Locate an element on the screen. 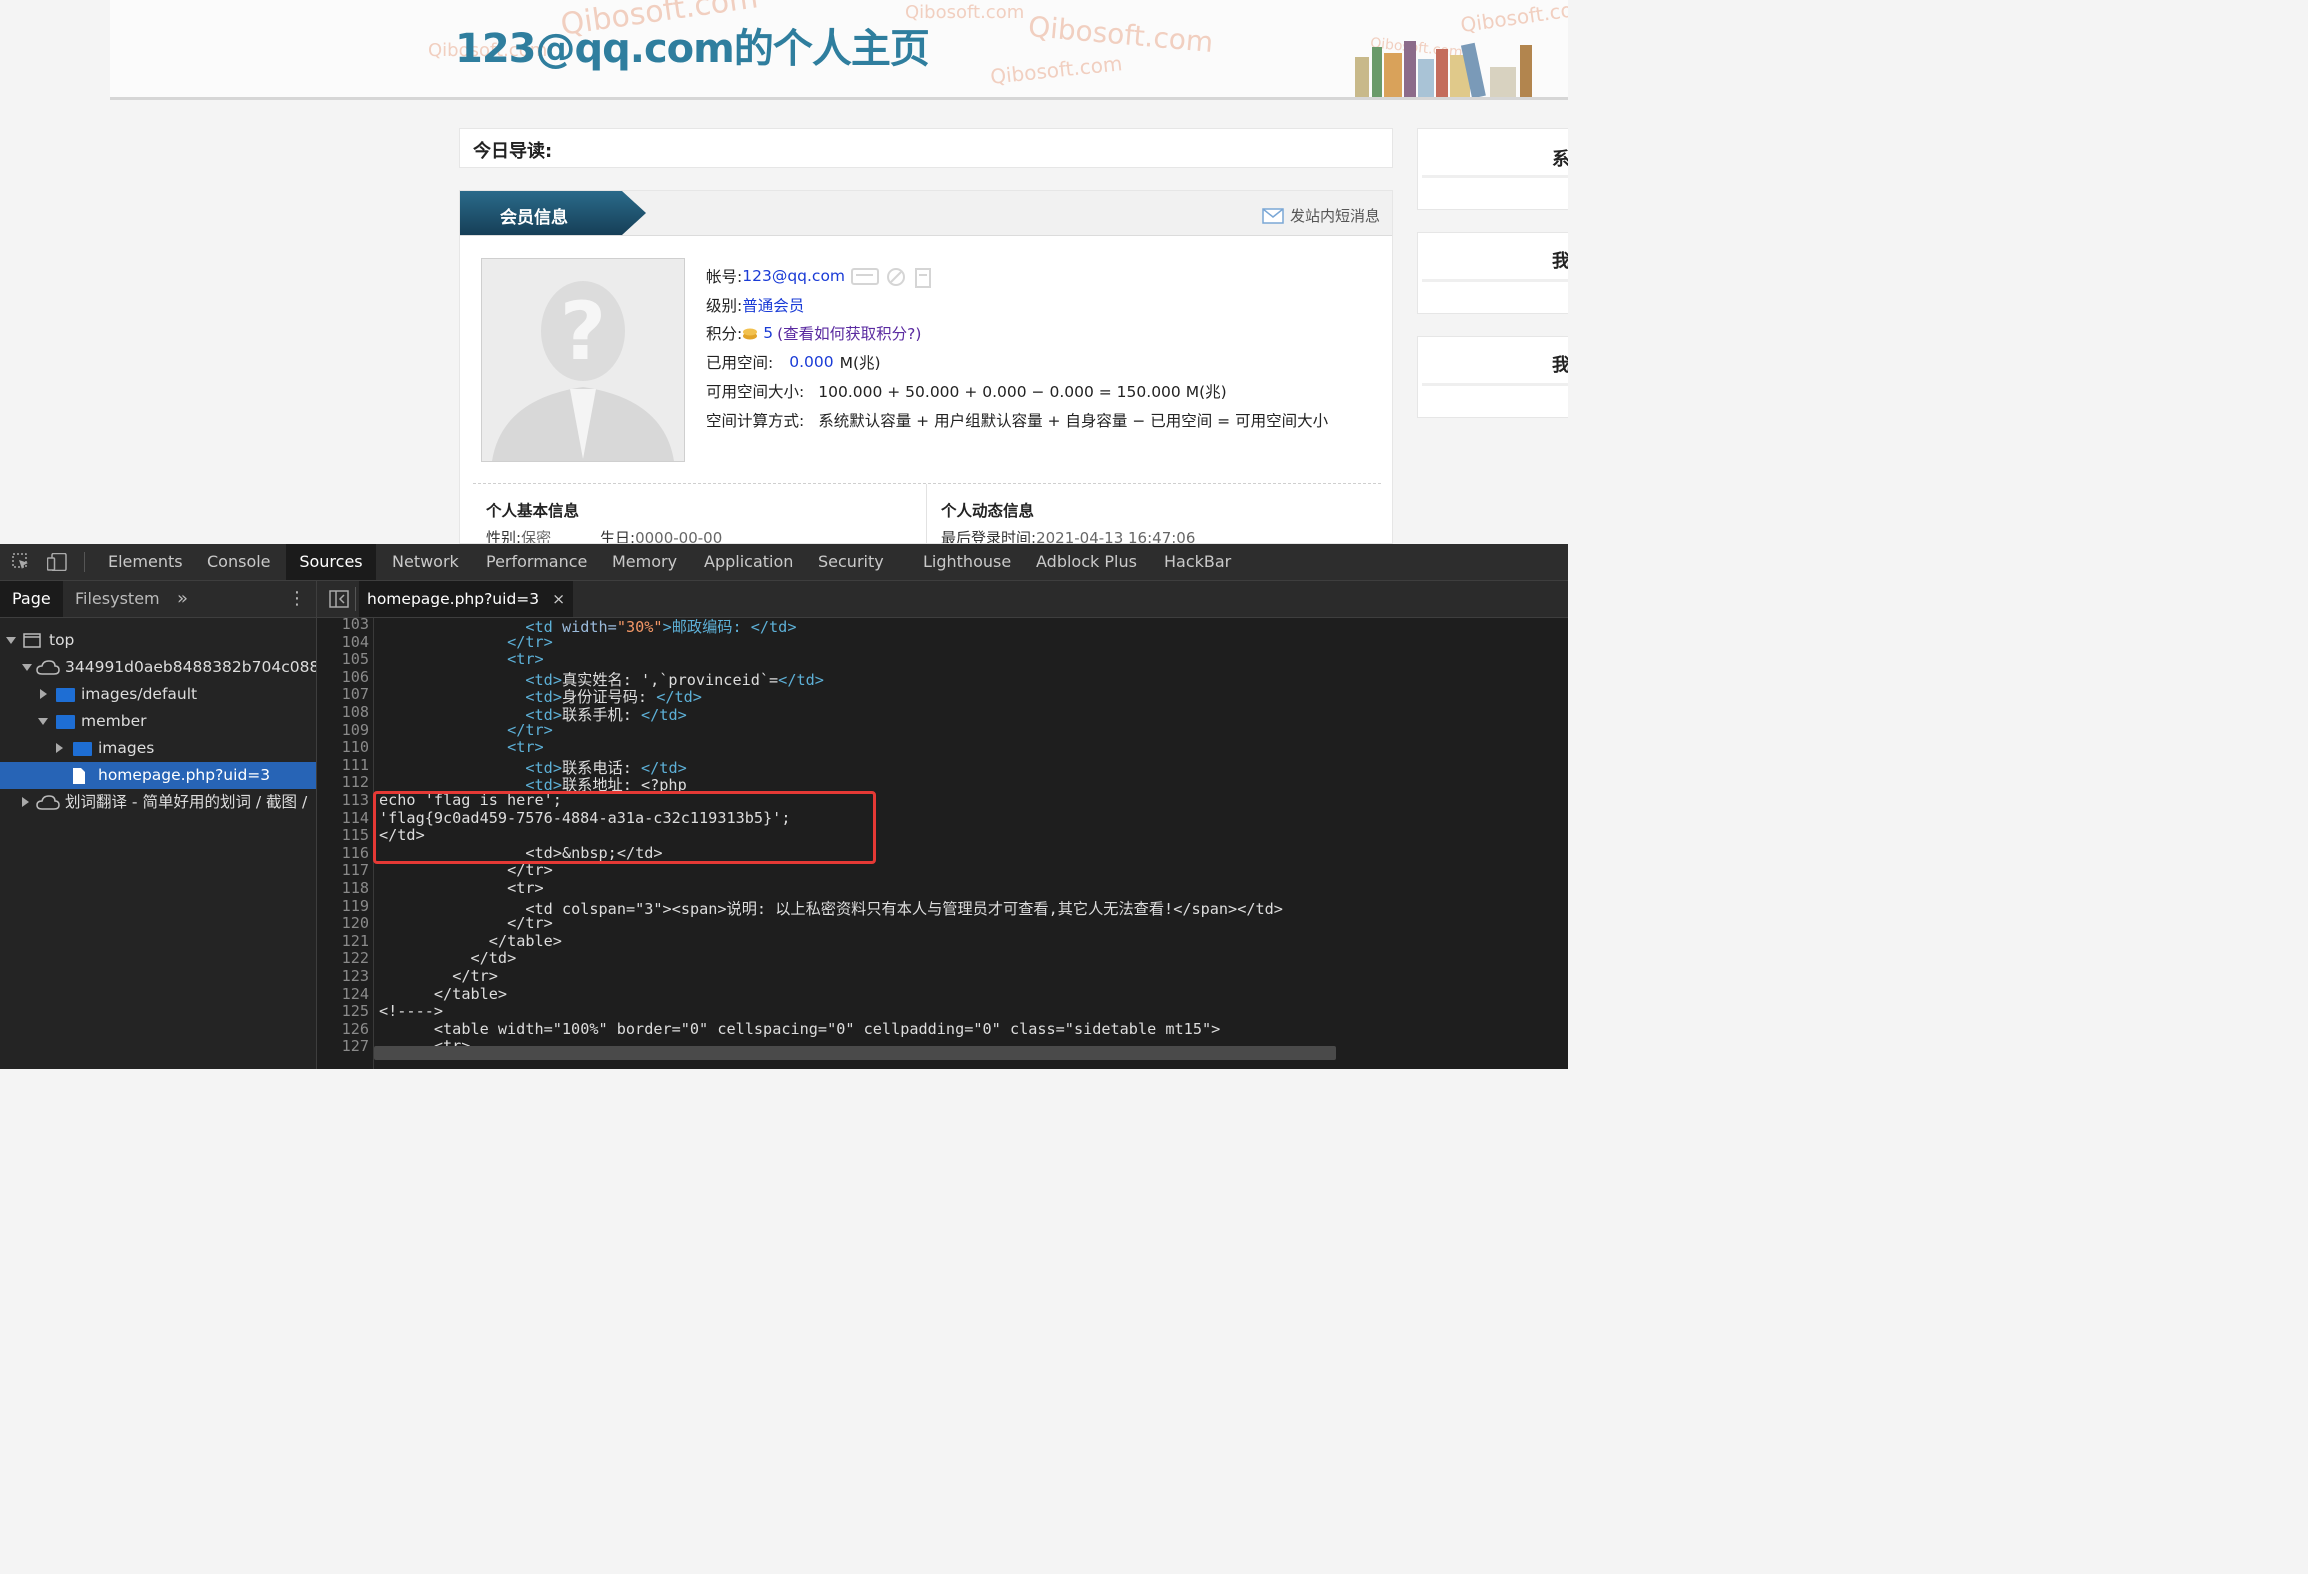 The height and width of the screenshot is (1574, 2308). line-number: 125 is located at coordinates (343, 1011).